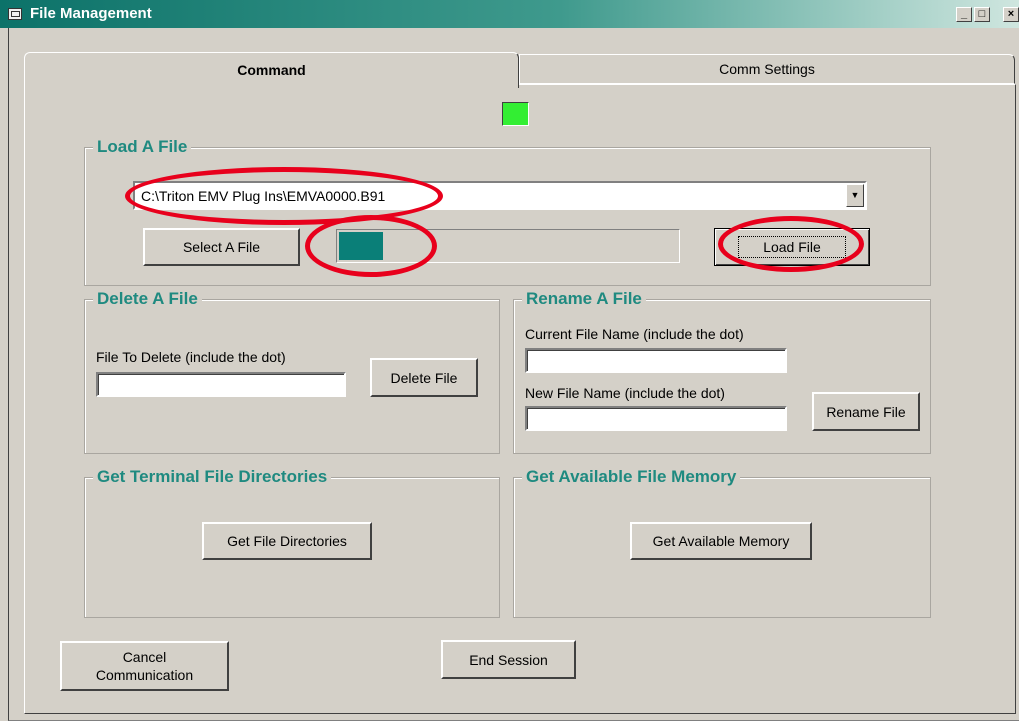 The width and height of the screenshot is (1019, 721). What do you see at coordinates (144, 666) in the screenshot?
I see `cancel-communication-button: Cancel Communication` at bounding box center [144, 666].